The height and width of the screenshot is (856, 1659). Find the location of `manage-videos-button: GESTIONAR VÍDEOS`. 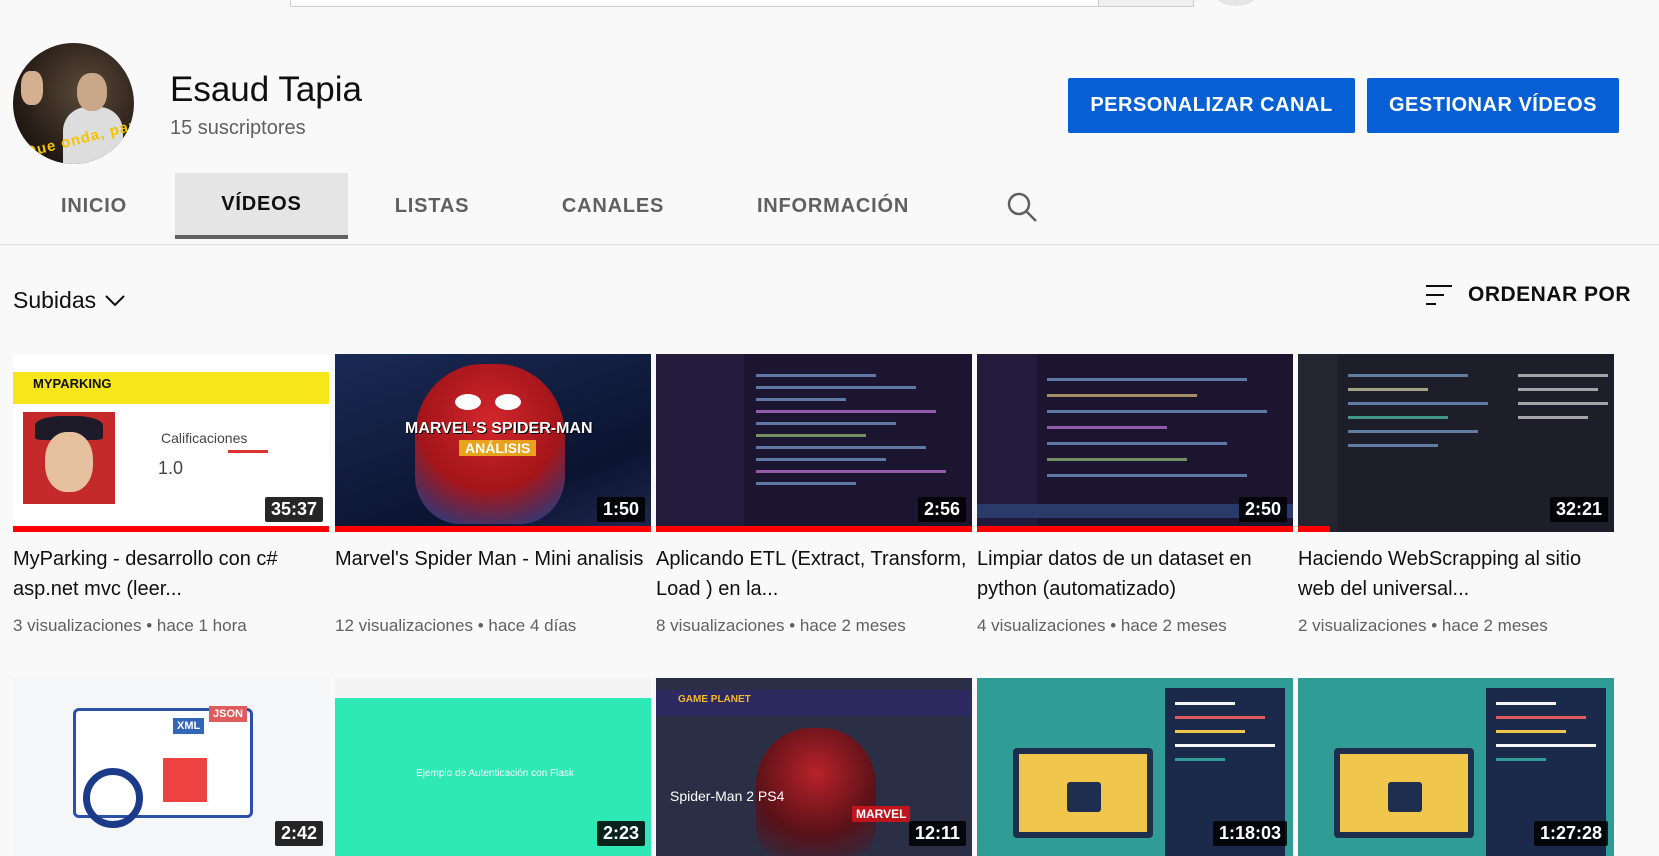

manage-videos-button: GESTIONAR VÍDEOS is located at coordinates (1493, 105).